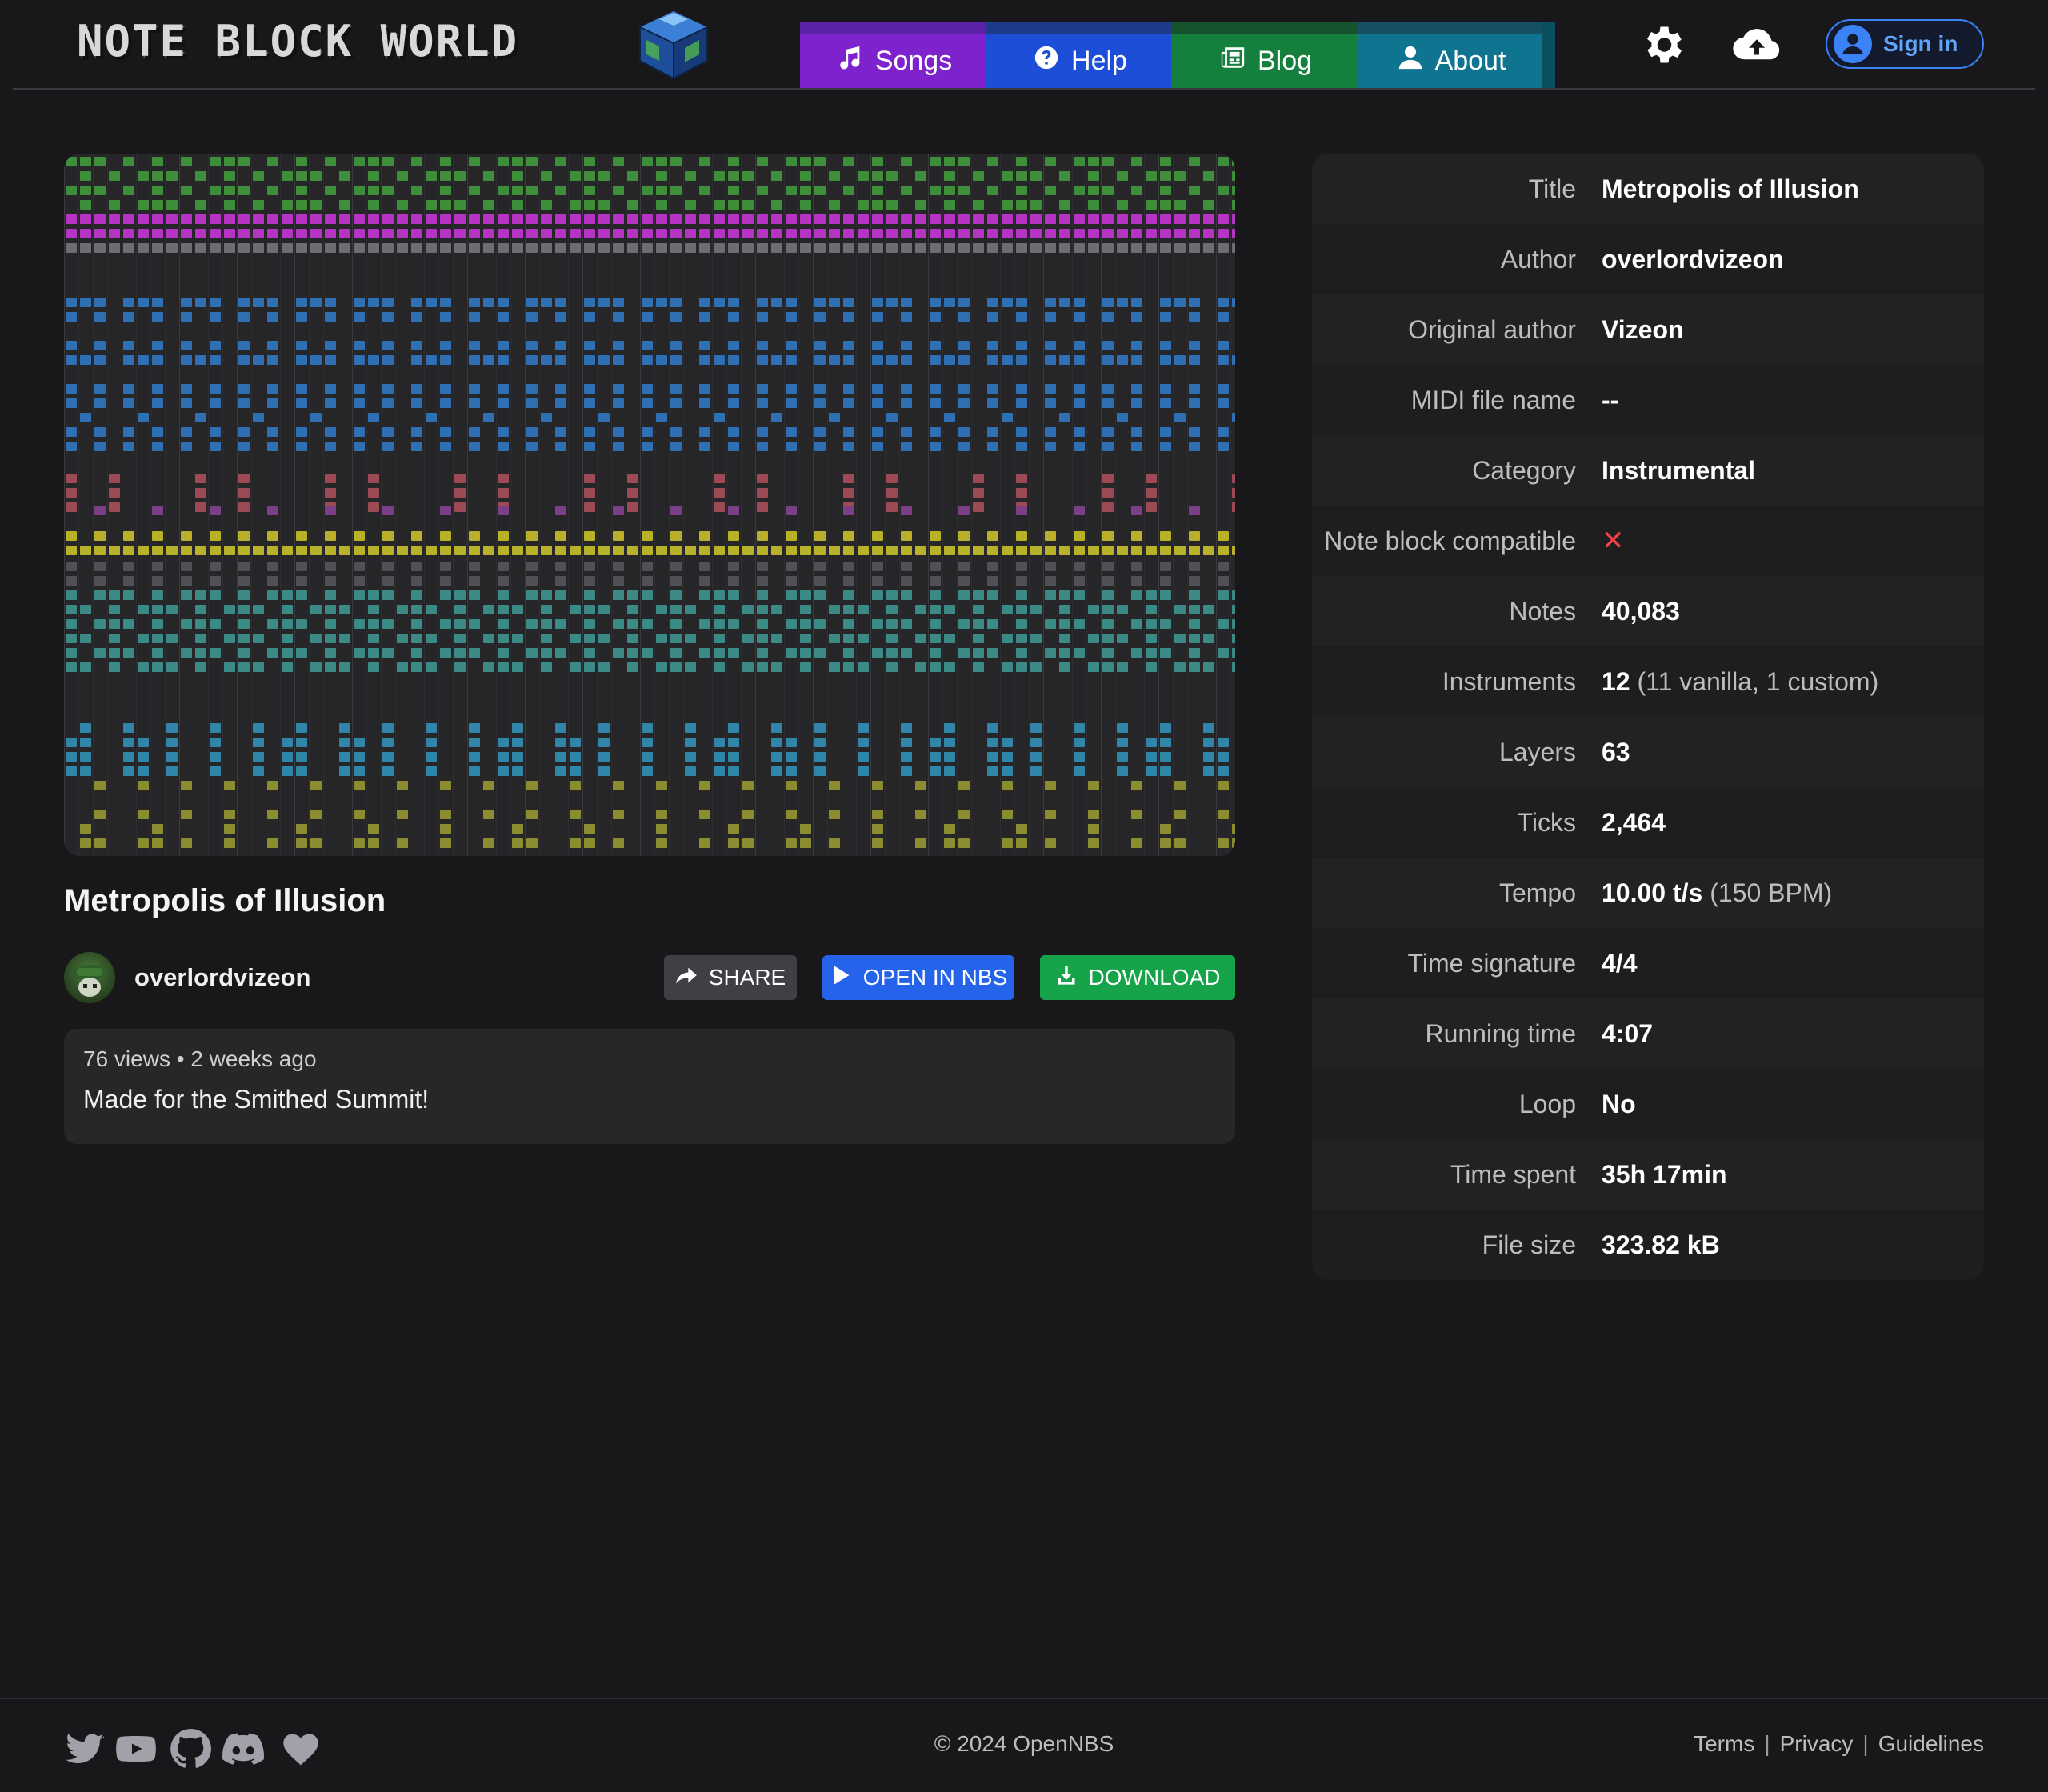 The image size is (2048, 1792). I want to click on info-value: overlordvizeon, so click(1693, 259).